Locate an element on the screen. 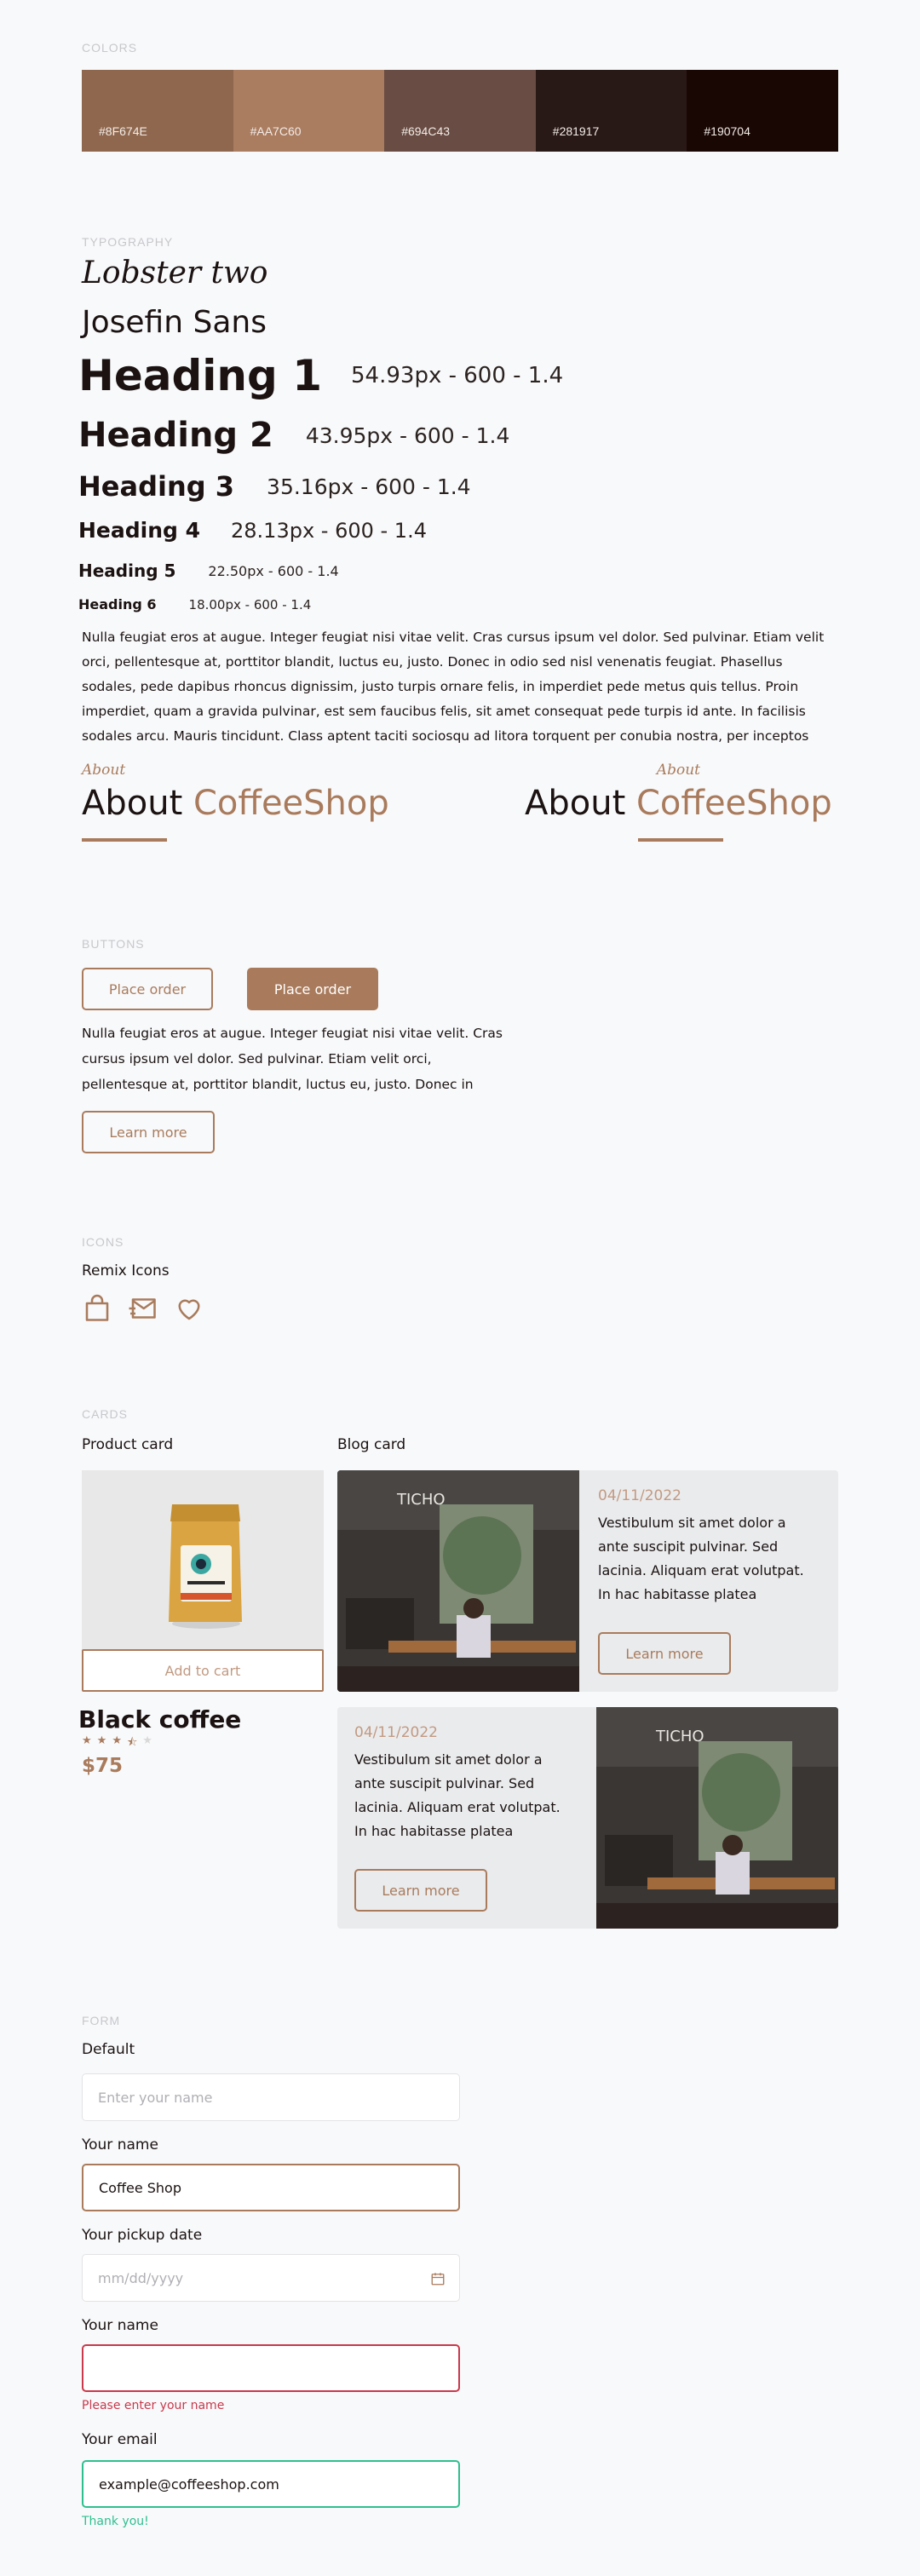 The height and width of the screenshot is (2576, 920). color-palette: #8F674E #AA7C60 #694C43 #281917 #190704 is located at coordinates (460, 111).